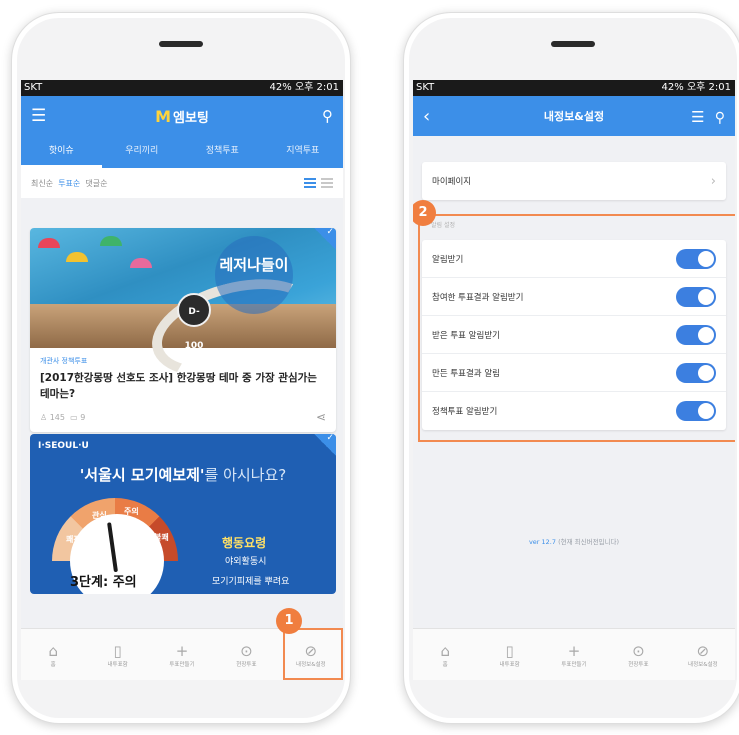 The width and height of the screenshot is (739, 735). What do you see at coordinates (426, 116) in the screenshot?
I see `back-icon: ‹` at bounding box center [426, 116].